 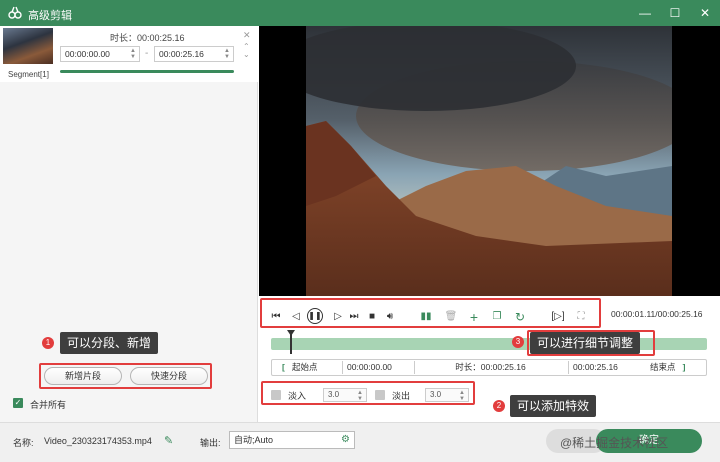 I want to click on fade-in-field: 3.0 ▲ ▼, so click(x=345, y=395).